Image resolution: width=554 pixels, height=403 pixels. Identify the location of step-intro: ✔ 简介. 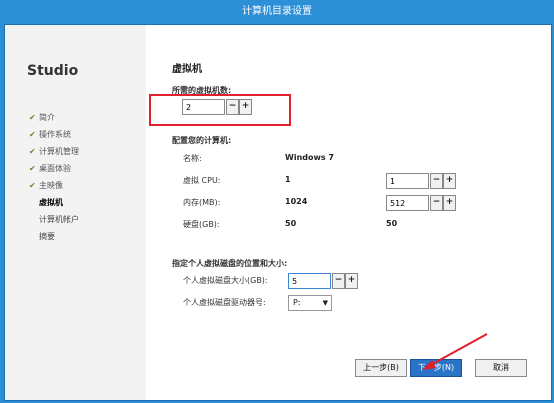
(54, 117).